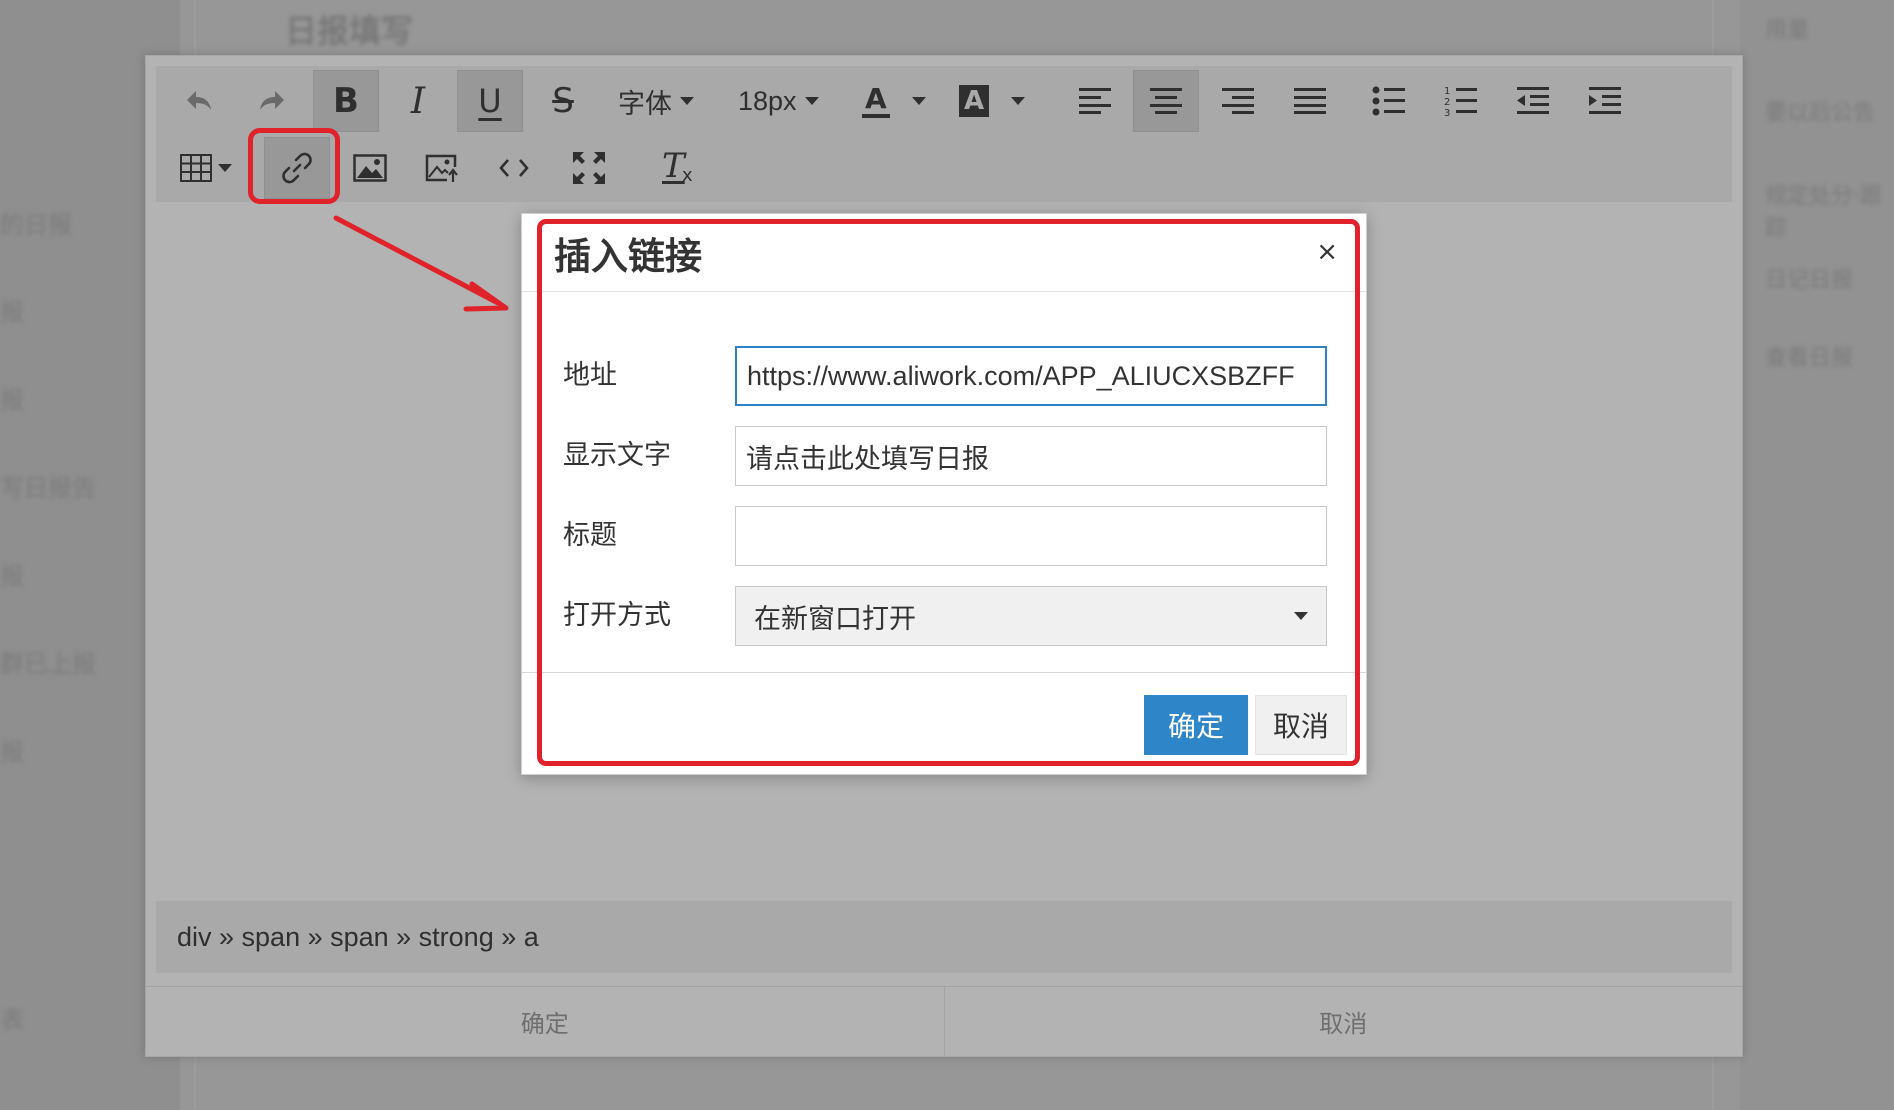  I want to click on clear-format-icon: T x, so click(677, 167).